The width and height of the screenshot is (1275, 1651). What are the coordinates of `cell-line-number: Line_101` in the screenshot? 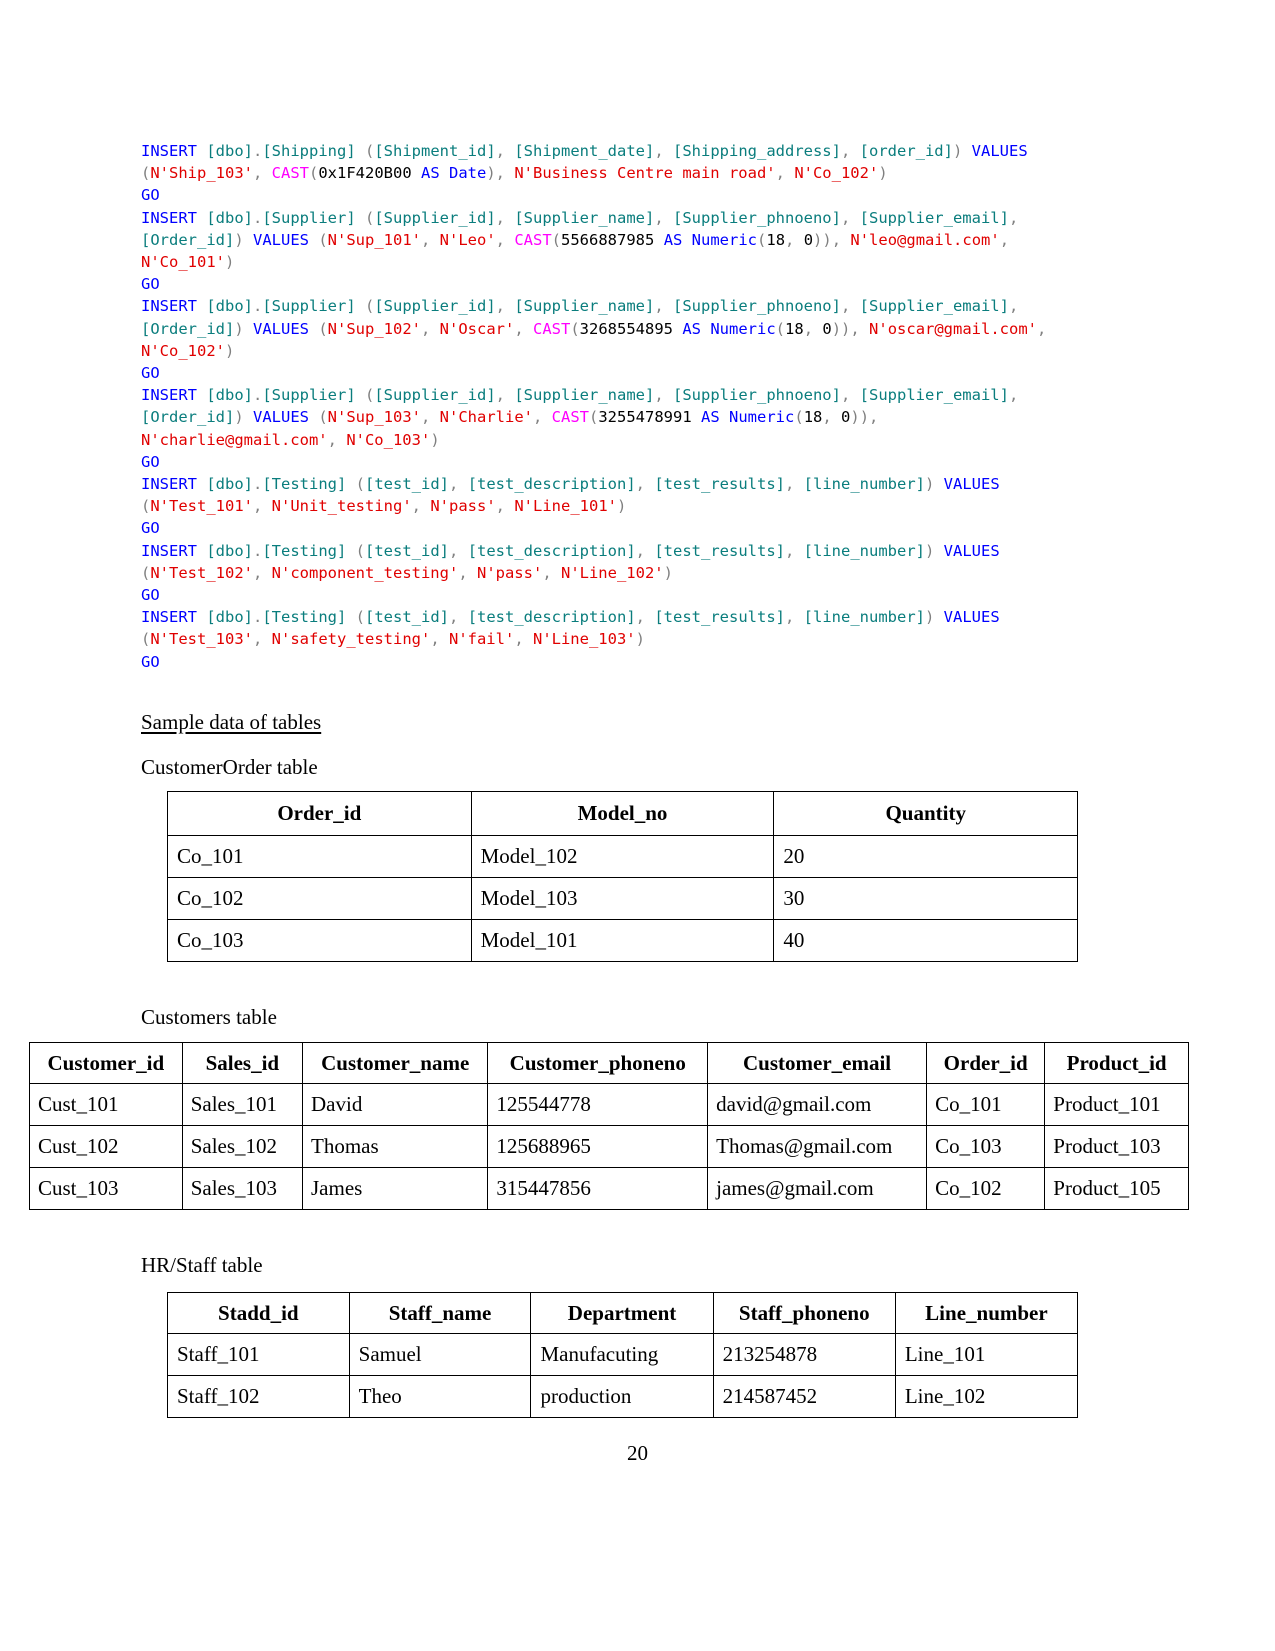 It's located at (986, 1354).